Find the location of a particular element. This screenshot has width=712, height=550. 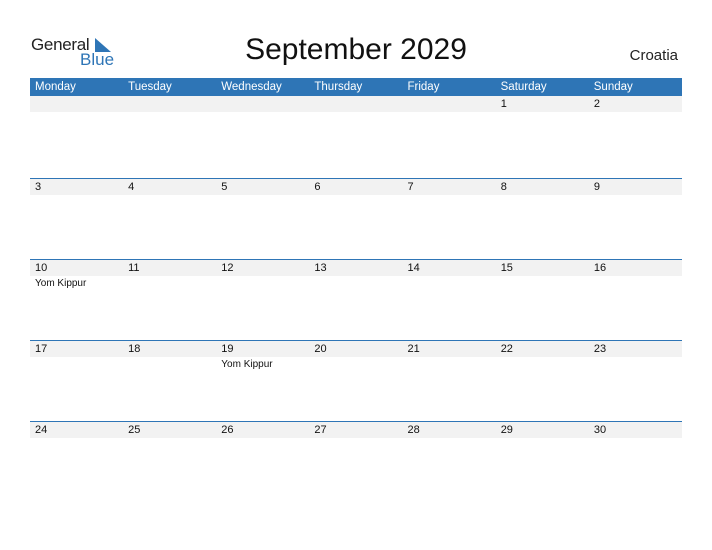

day-cell: 30 is located at coordinates (635, 462).